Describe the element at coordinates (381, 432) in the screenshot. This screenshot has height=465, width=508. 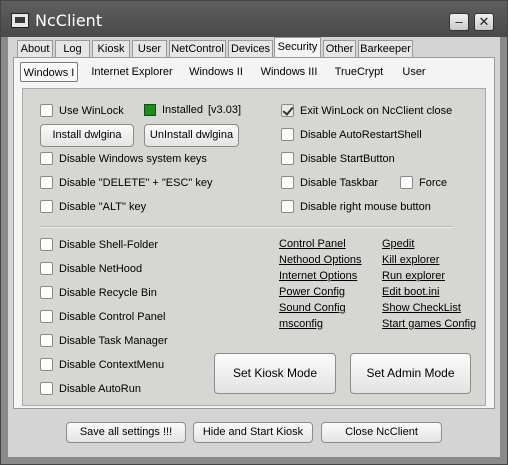
I see `close-ncclient-button: Close NcClient` at that location.